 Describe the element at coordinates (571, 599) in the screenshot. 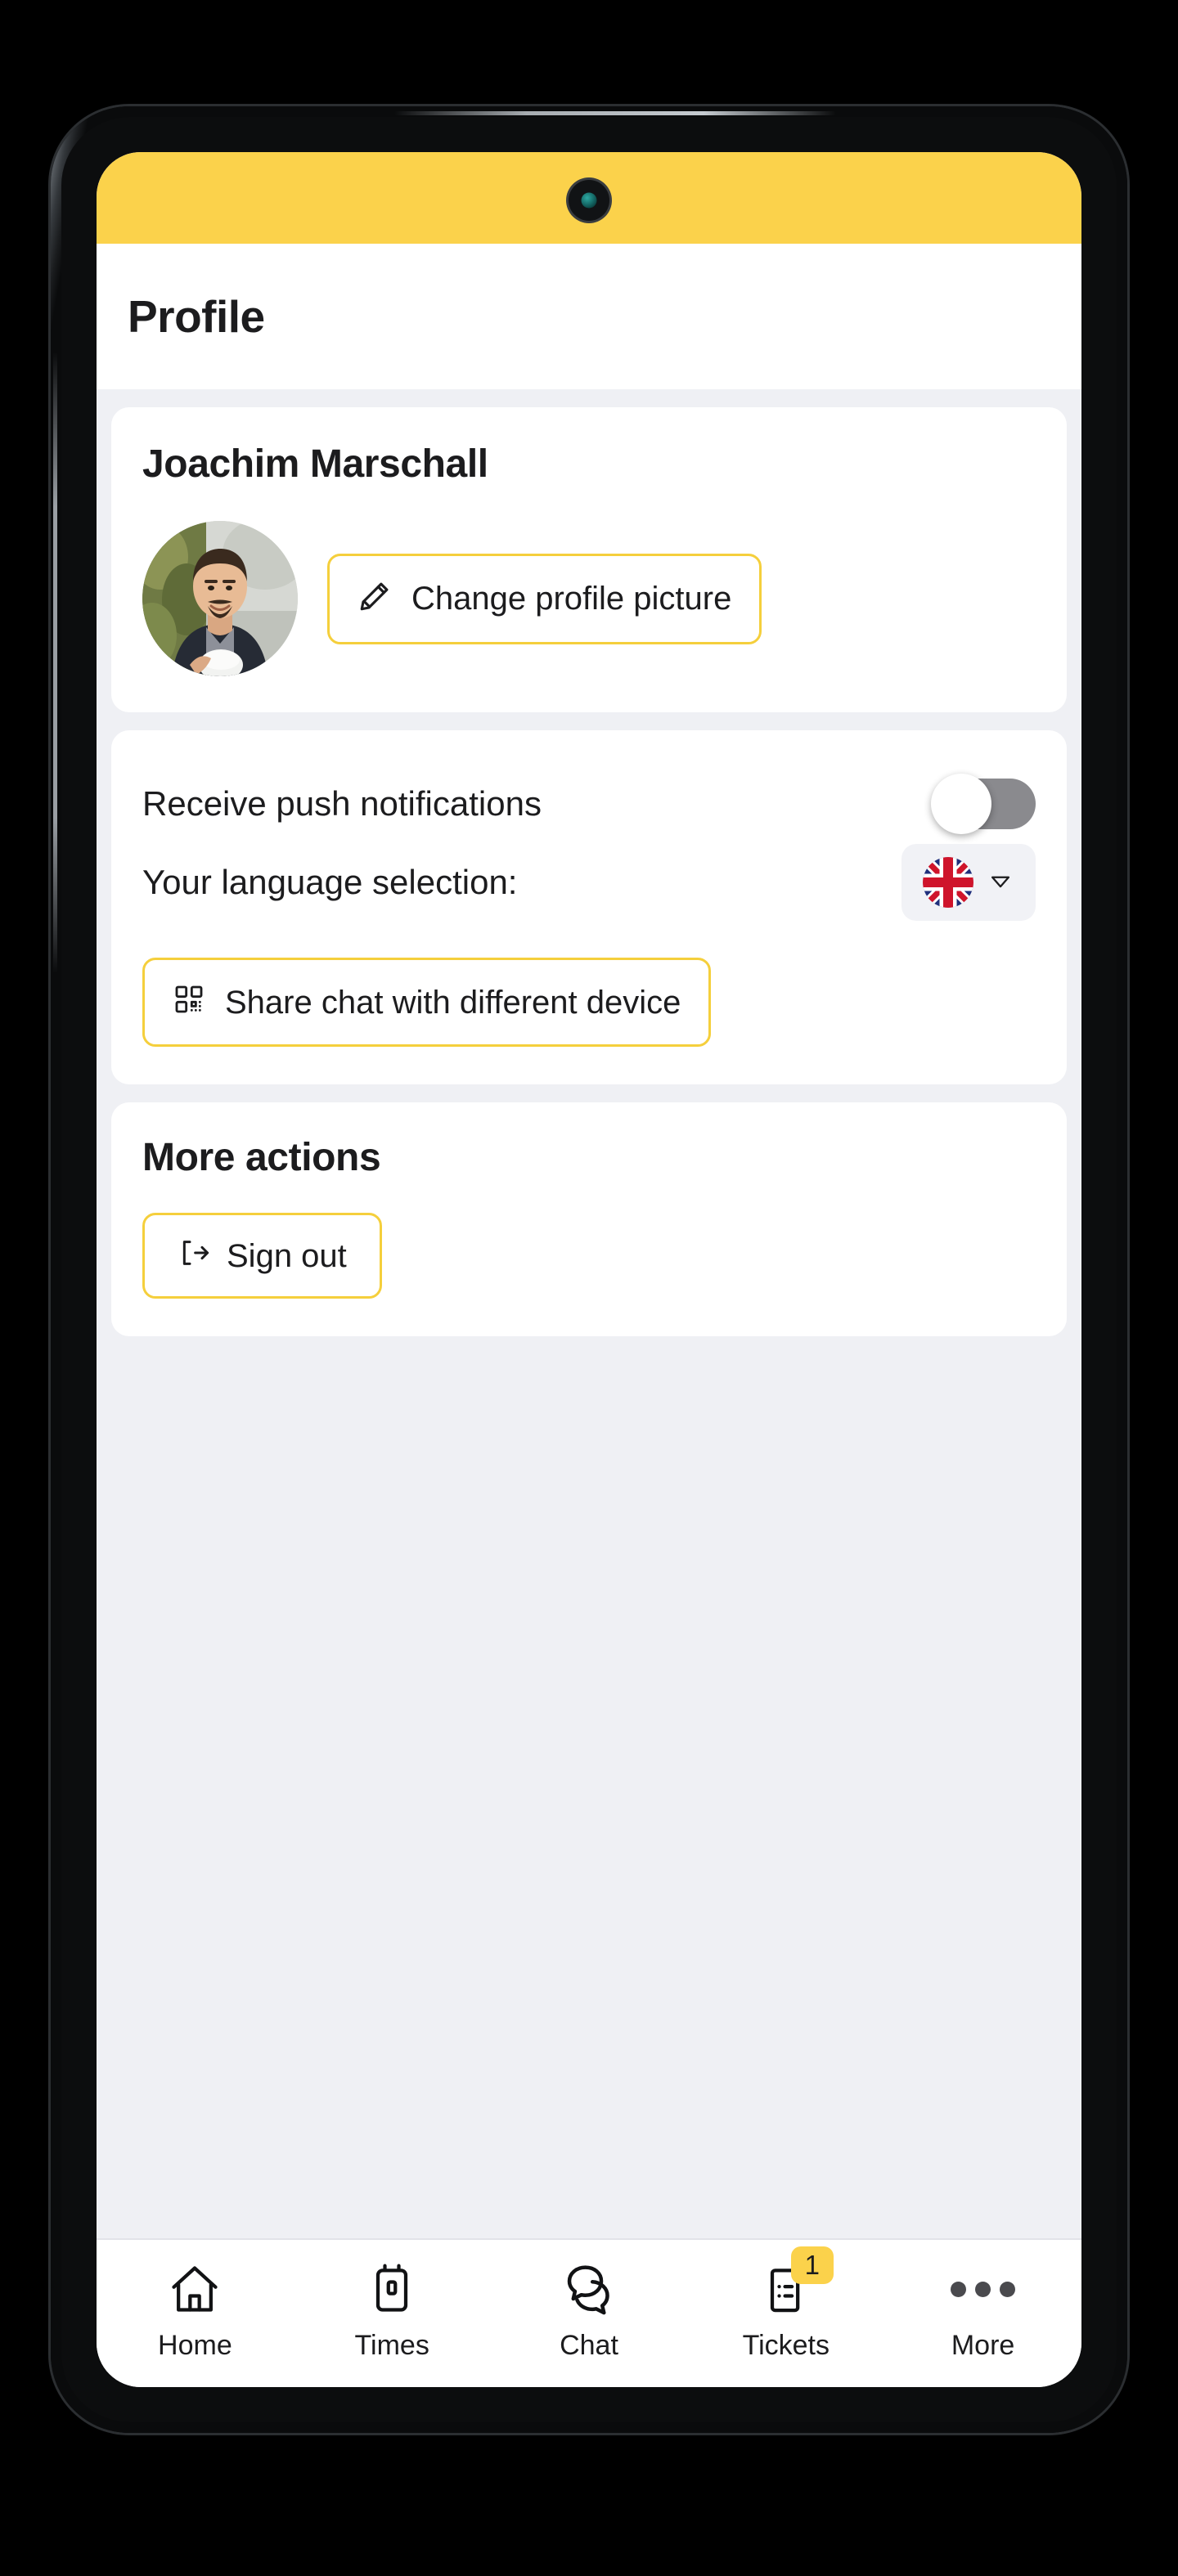

I see `change-profile-picture-label: Change profile picture` at that location.